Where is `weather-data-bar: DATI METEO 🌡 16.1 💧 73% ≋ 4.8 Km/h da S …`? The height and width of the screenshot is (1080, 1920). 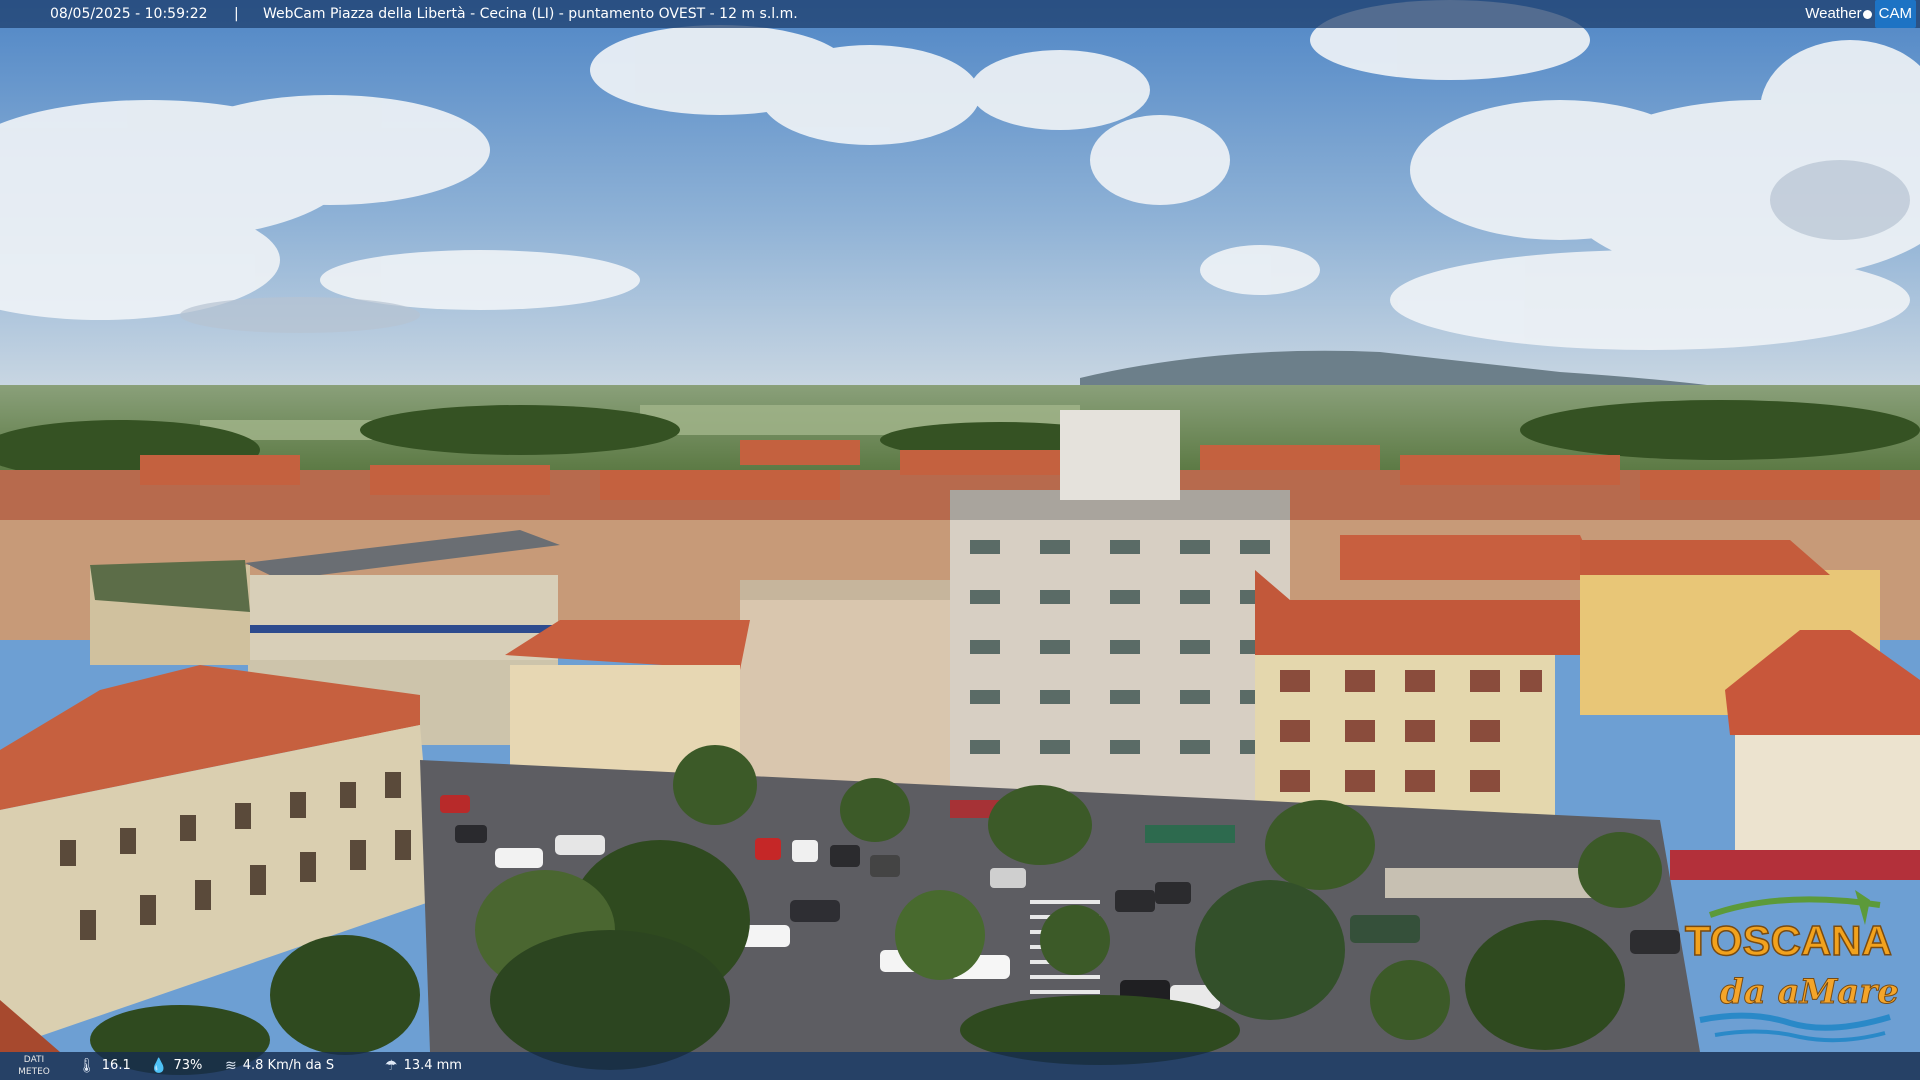 weather-data-bar: DATI METEO 🌡 16.1 💧 73% ≋ 4.8 Km/h da S … is located at coordinates (960, 1066).